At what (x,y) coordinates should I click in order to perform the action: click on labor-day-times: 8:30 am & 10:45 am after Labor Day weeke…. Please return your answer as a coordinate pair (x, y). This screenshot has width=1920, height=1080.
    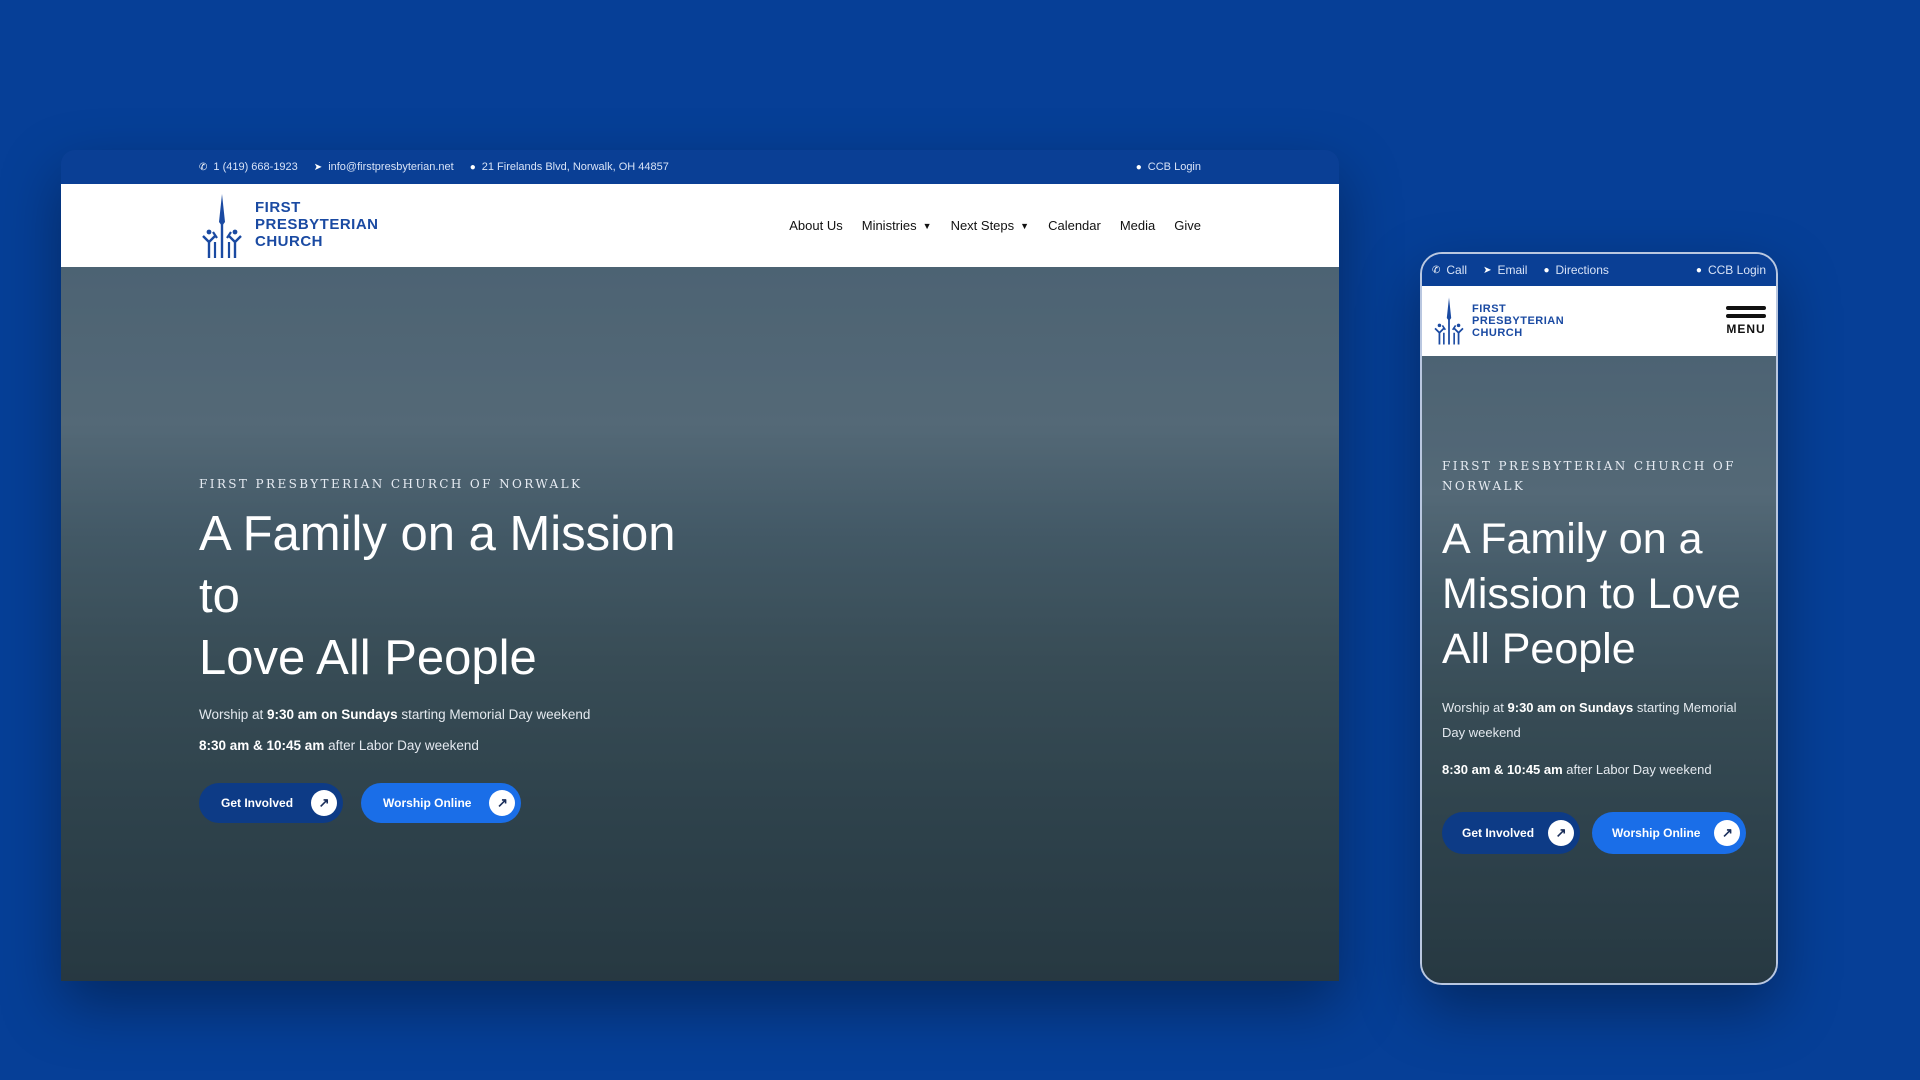
    Looking at the image, I should click on (459, 745).